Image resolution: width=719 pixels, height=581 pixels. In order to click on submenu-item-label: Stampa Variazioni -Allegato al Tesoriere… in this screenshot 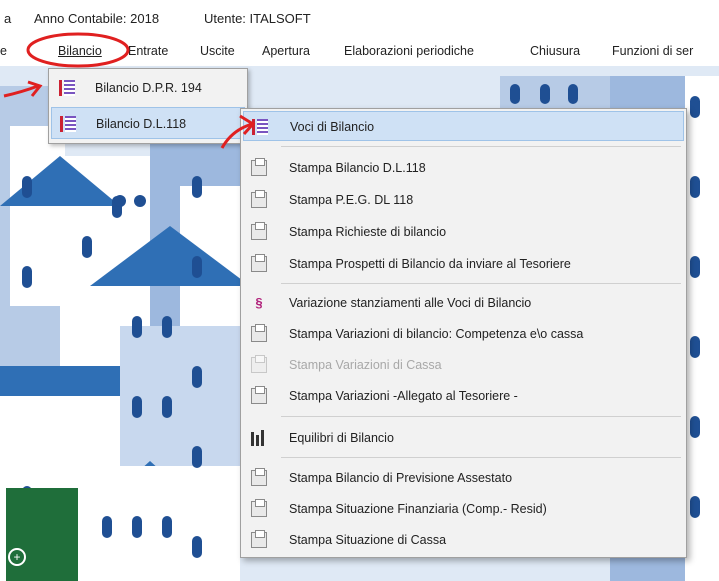, I will do `click(403, 396)`.